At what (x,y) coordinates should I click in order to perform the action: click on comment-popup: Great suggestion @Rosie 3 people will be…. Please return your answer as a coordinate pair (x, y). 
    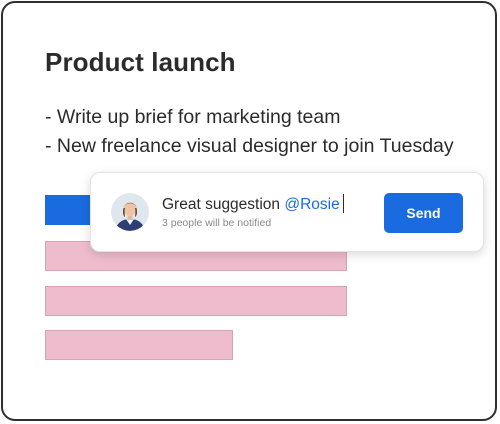
    Looking at the image, I should click on (287, 212).